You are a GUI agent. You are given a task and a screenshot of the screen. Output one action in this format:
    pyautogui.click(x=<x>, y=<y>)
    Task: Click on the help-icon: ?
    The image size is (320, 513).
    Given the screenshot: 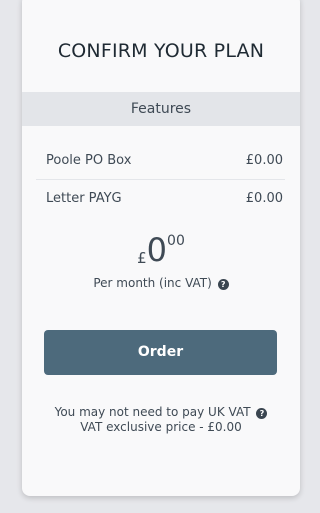 What is the action you would take?
    pyautogui.click(x=223, y=284)
    